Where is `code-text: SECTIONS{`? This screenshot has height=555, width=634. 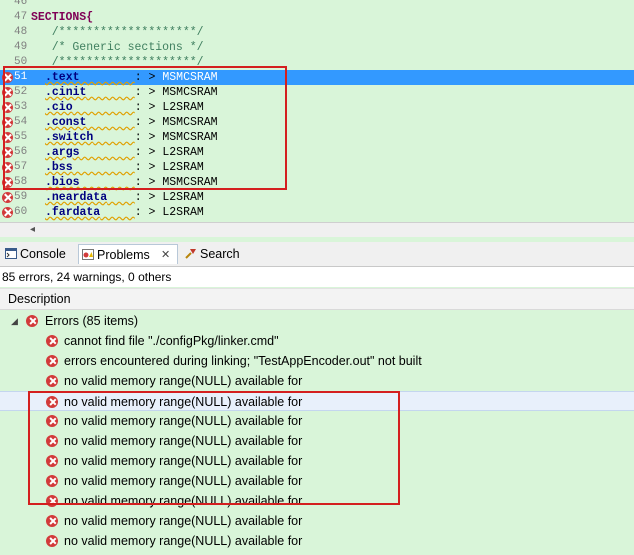
code-text: SECTIONS{ is located at coordinates (62, 17).